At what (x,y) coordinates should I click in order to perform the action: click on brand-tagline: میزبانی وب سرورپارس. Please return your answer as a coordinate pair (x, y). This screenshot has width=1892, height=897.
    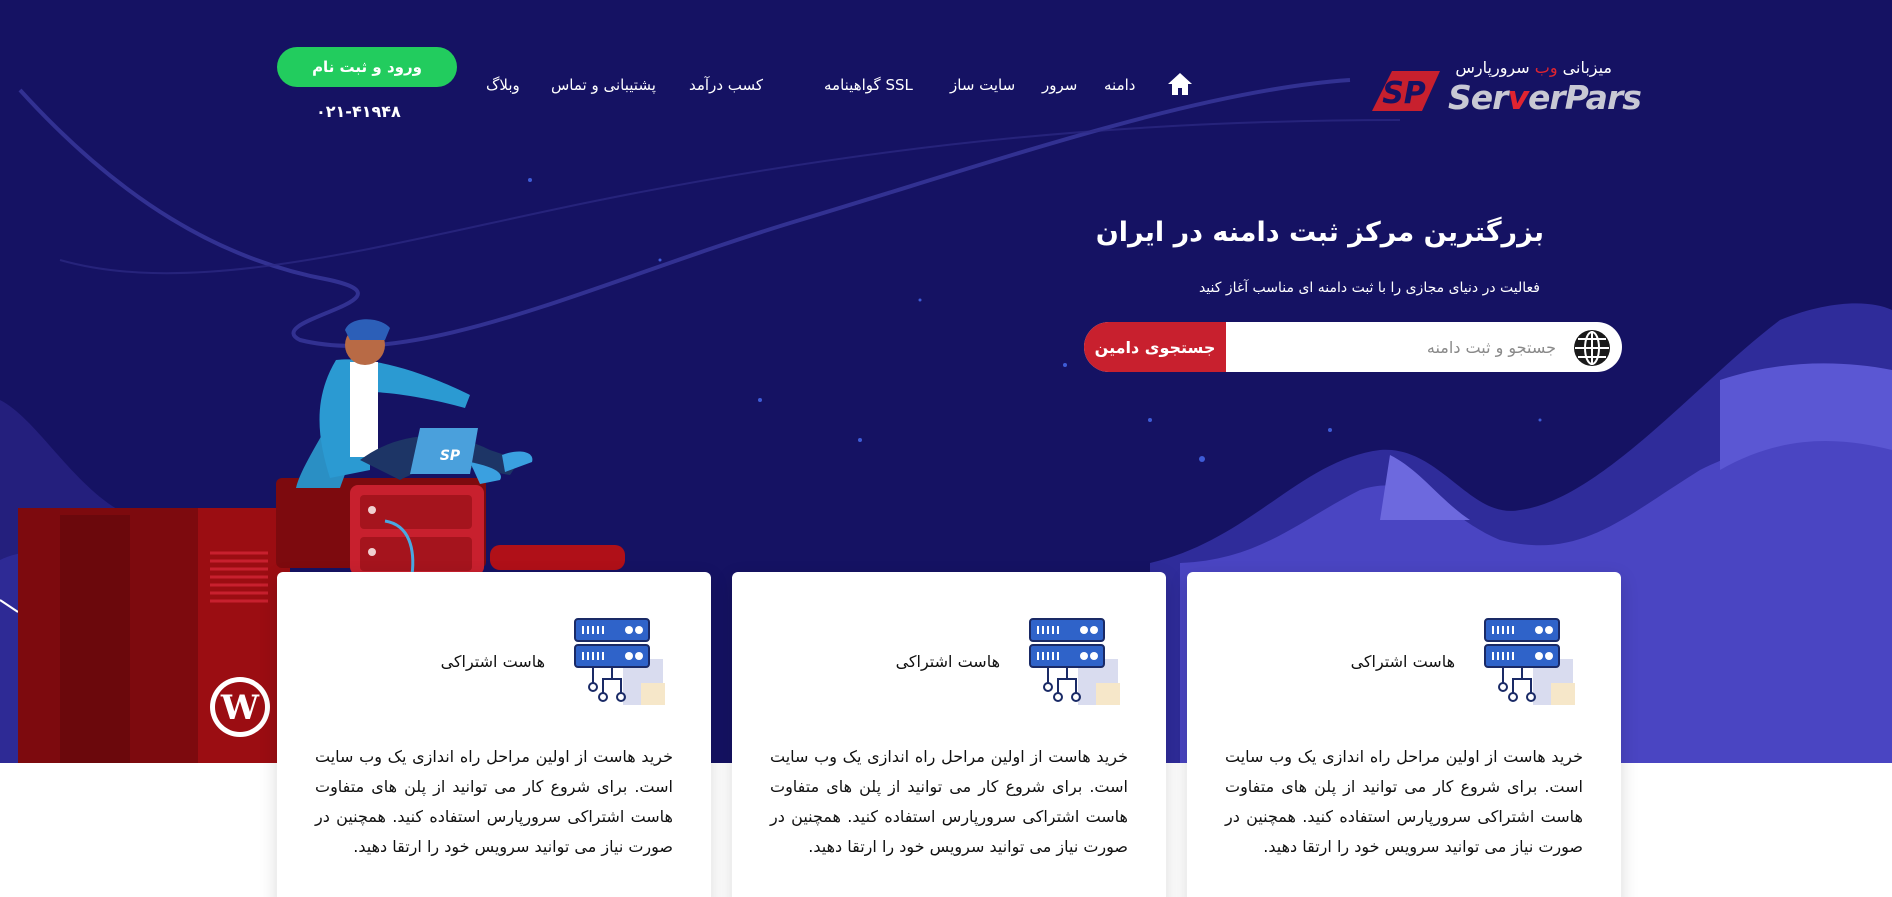
    Looking at the image, I should click on (1533, 67).